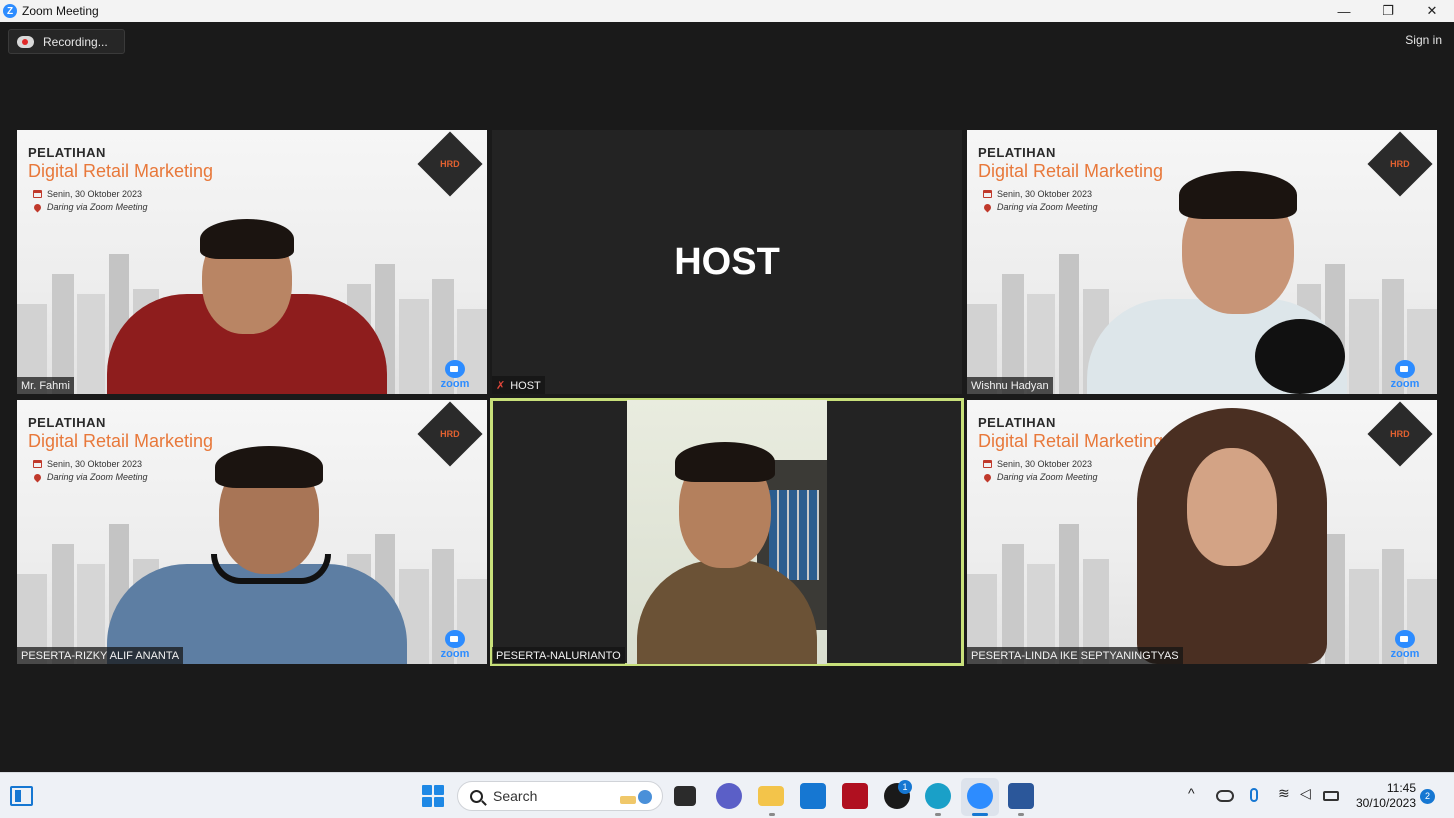 Image resolution: width=1454 pixels, height=818 pixels. What do you see at coordinates (100, 655) in the screenshot?
I see `participant-name: PESERTA-RIZKY ALIF ANANTA` at bounding box center [100, 655].